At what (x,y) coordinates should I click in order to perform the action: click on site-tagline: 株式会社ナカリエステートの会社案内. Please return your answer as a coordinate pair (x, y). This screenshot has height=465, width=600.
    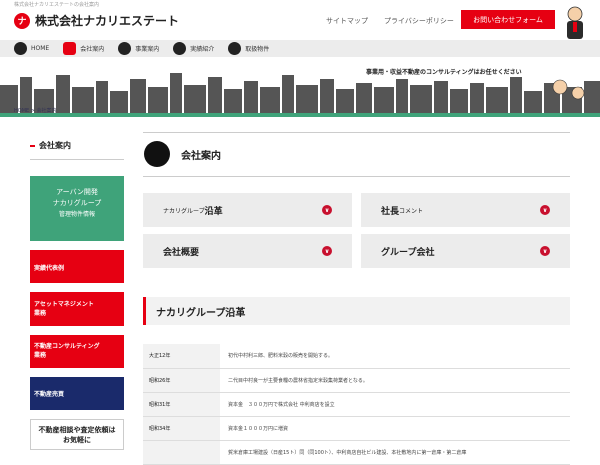
    Looking at the image, I should click on (57, 5).